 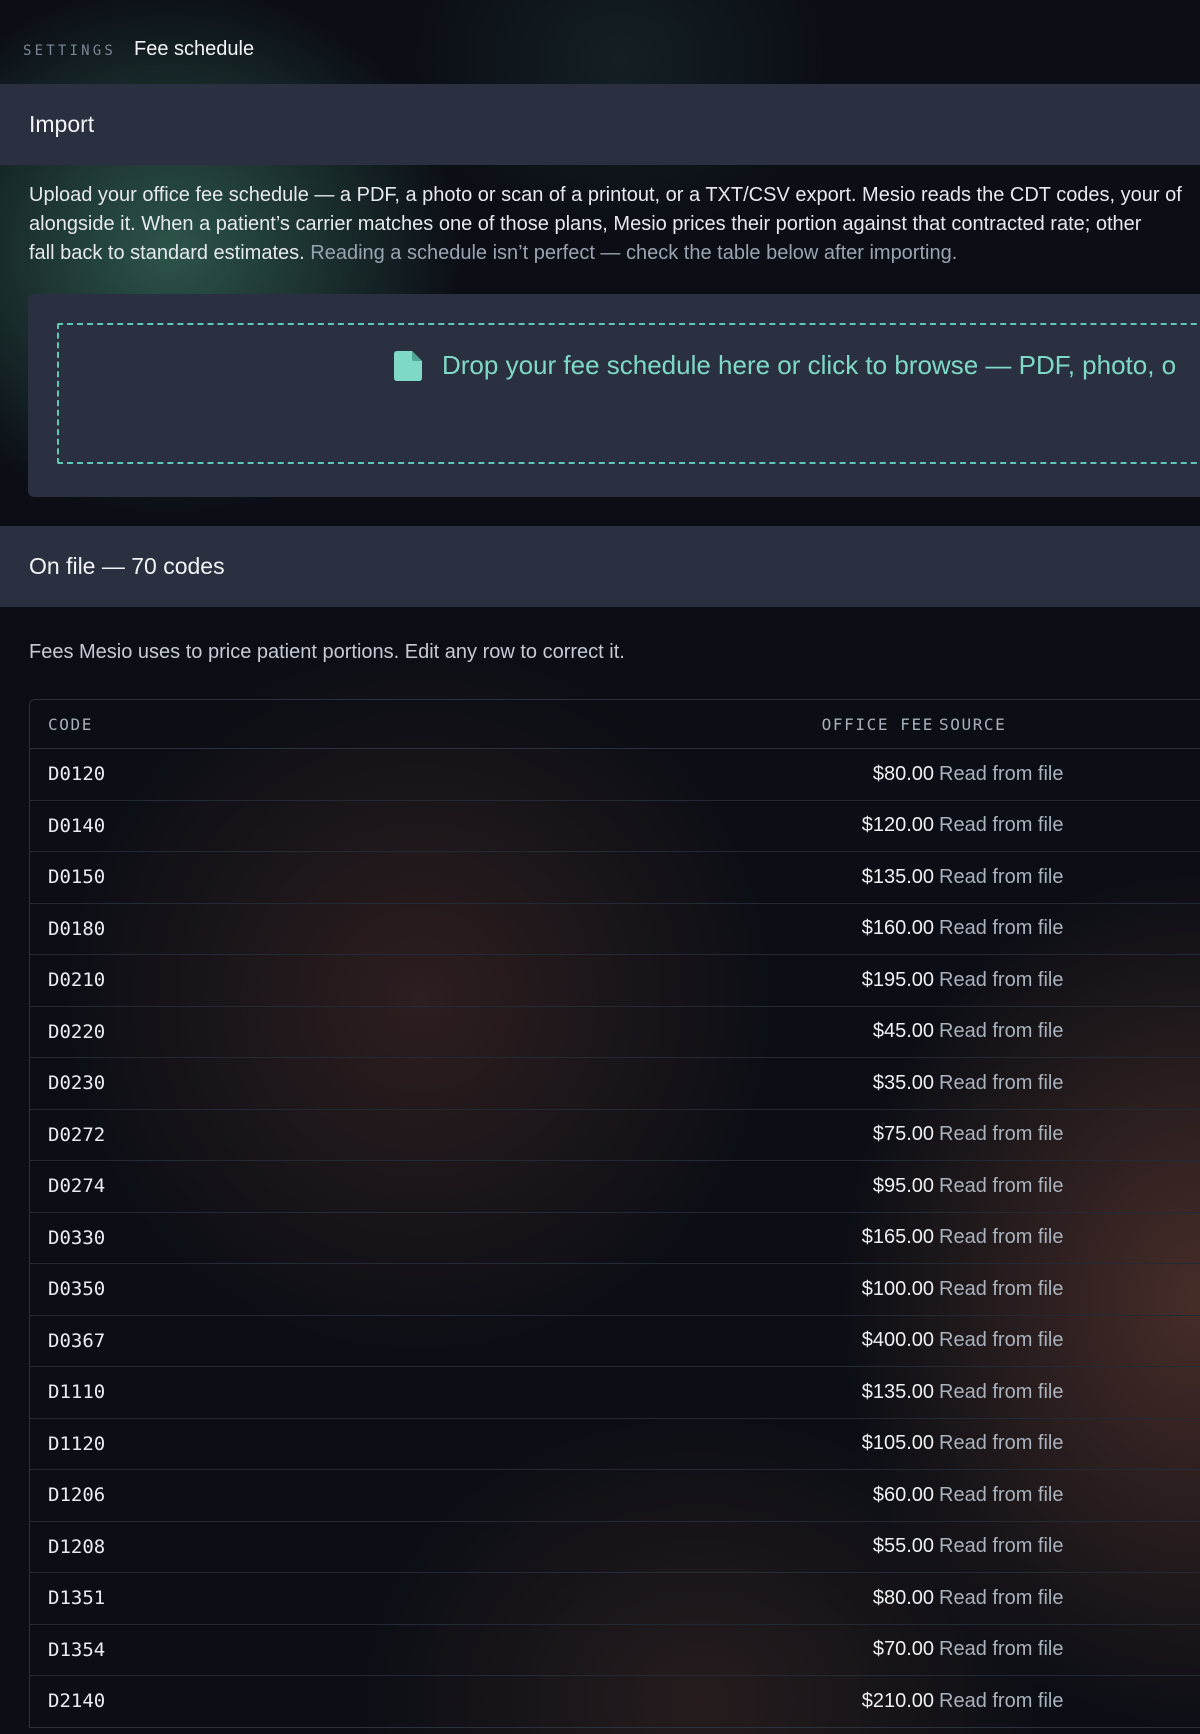 I want to click on cell-office-fee: $400.00, so click(x=898, y=1340).